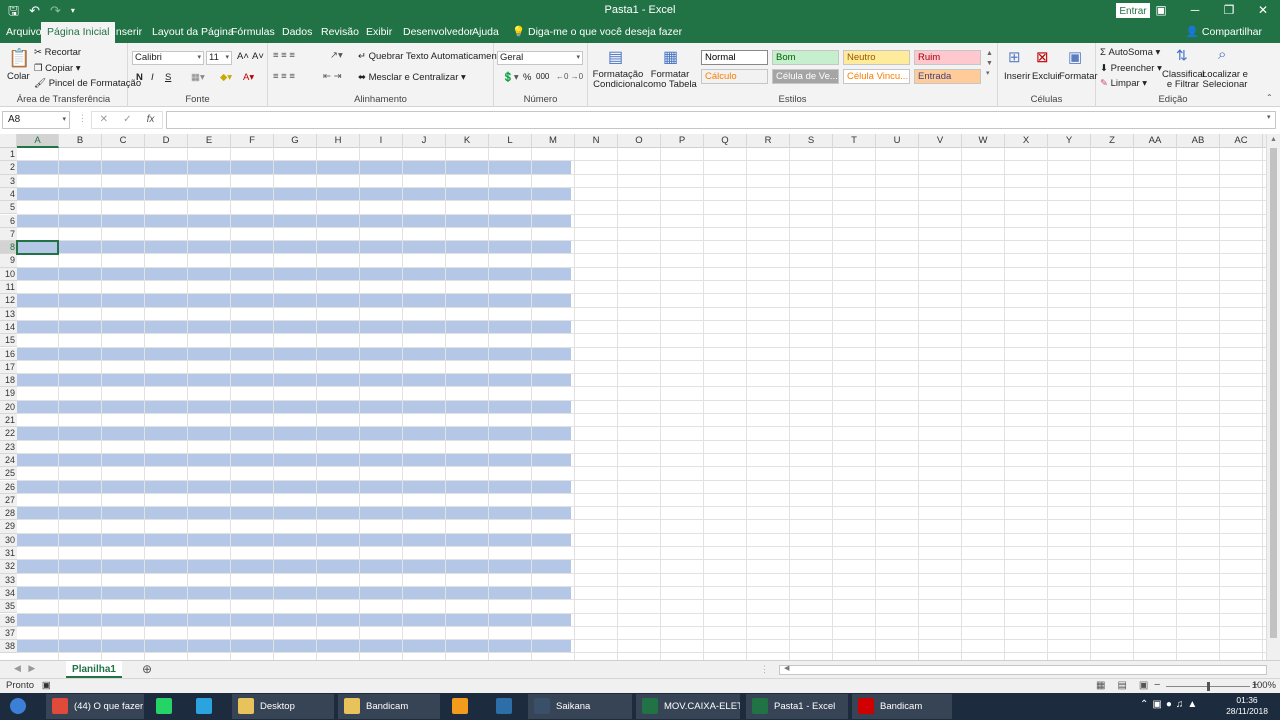  I want to click on tab-layout-pagina: Layout da Página, so click(193, 32).